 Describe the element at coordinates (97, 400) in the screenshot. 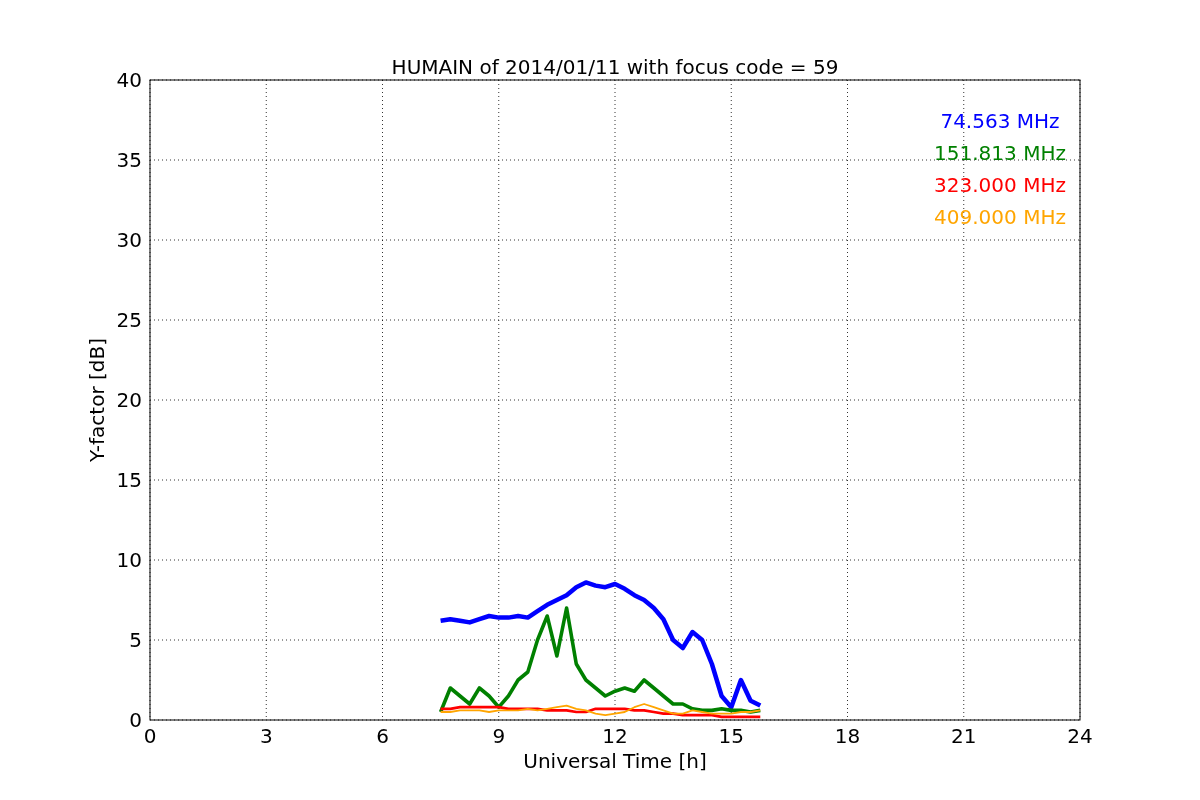

I see `y-axis-label: Y-factor [dB]` at that location.